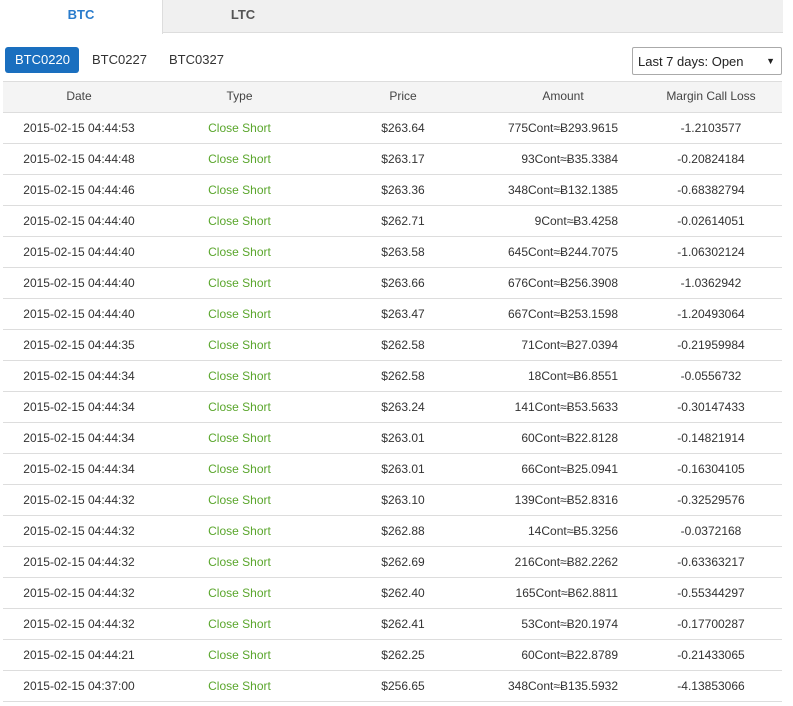 The height and width of the screenshot is (706, 793). Describe the element at coordinates (711, 159) in the screenshot. I see `cell-margin-call-loss: -0.20824184` at that location.